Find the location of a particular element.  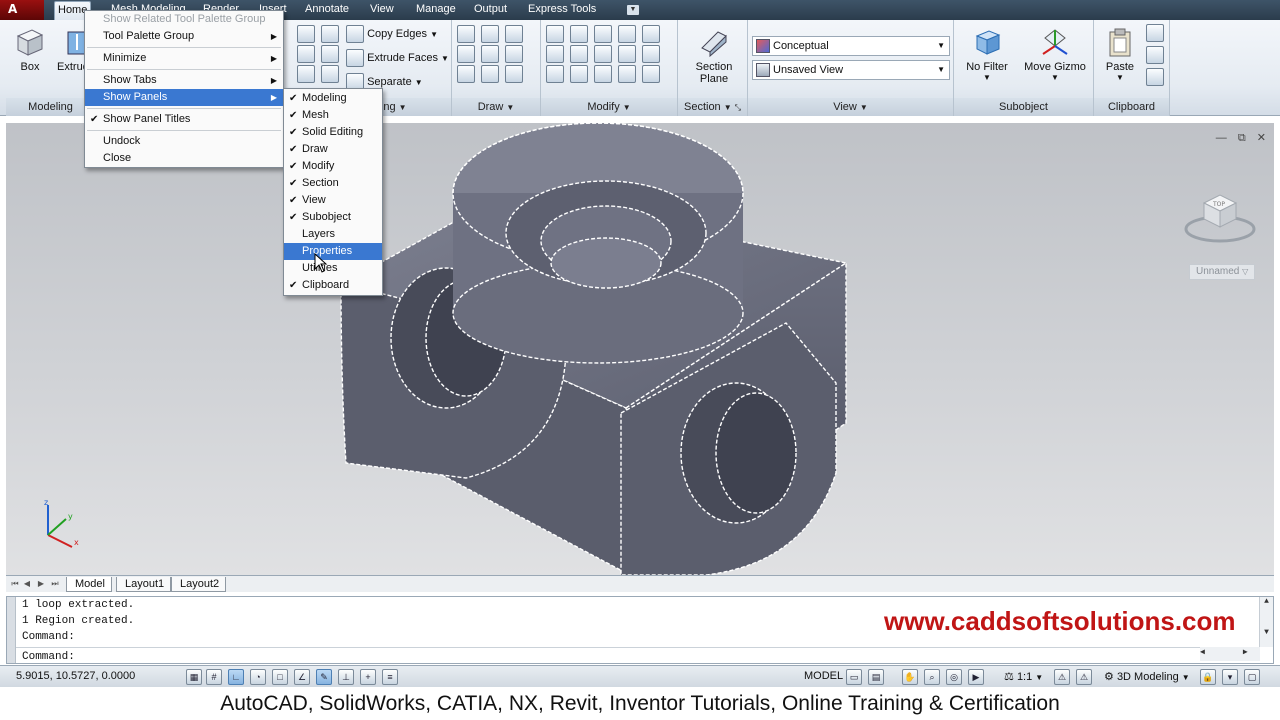

polar-tracking-icon: ◔ is located at coordinates (258, 677).